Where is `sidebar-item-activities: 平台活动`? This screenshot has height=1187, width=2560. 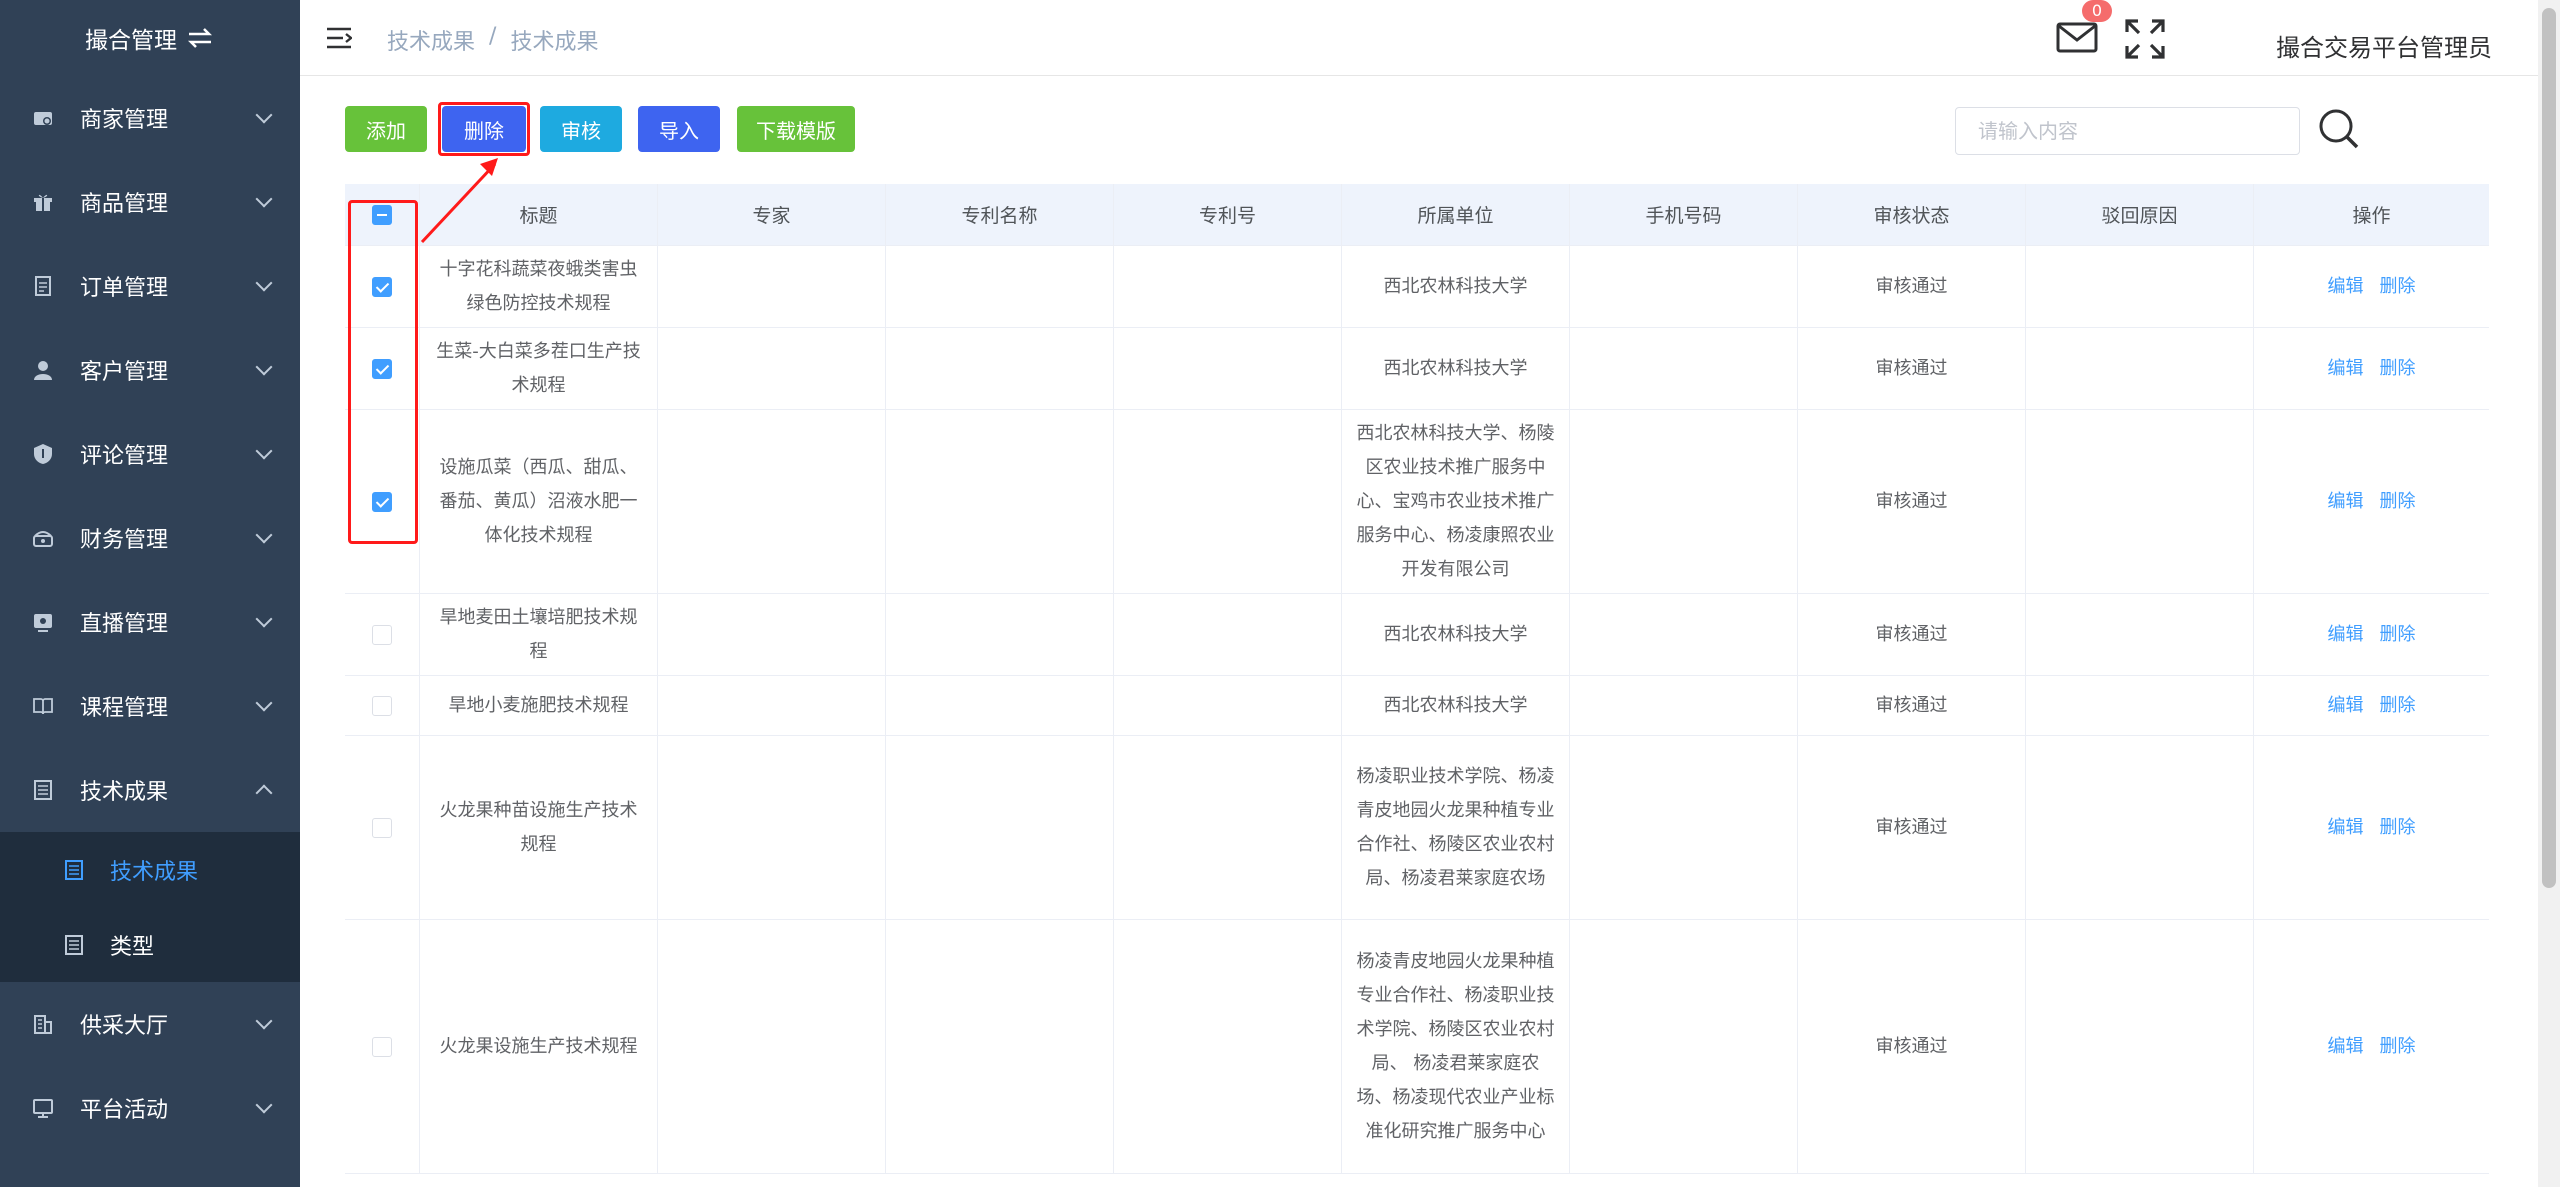 sidebar-item-activities: 平台活动 is located at coordinates (150, 1108).